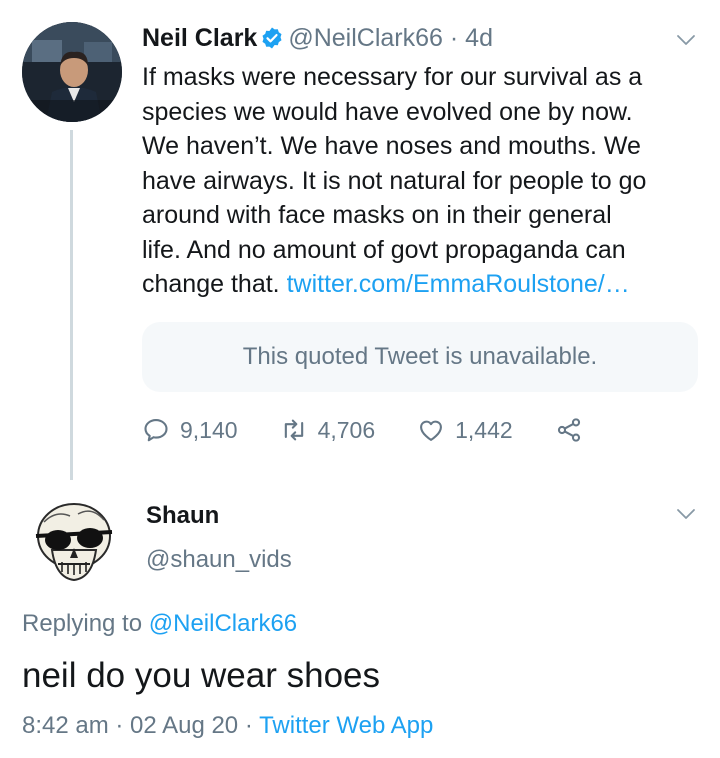 The image size is (720, 758). Describe the element at coordinates (272, 38) in the screenshot. I see `verified-badge-icon` at that location.